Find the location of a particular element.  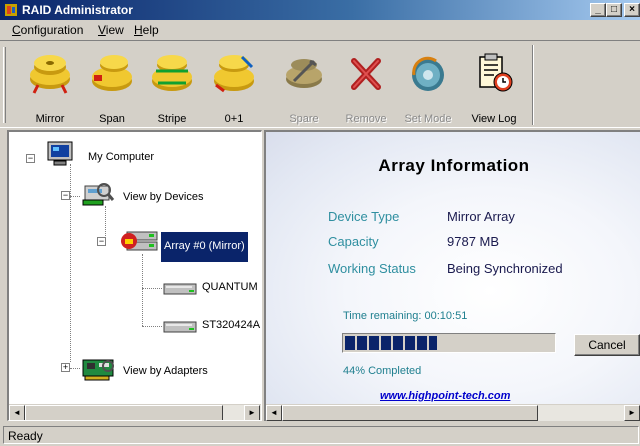

spare-button: Spare is located at coordinates (304, 86).